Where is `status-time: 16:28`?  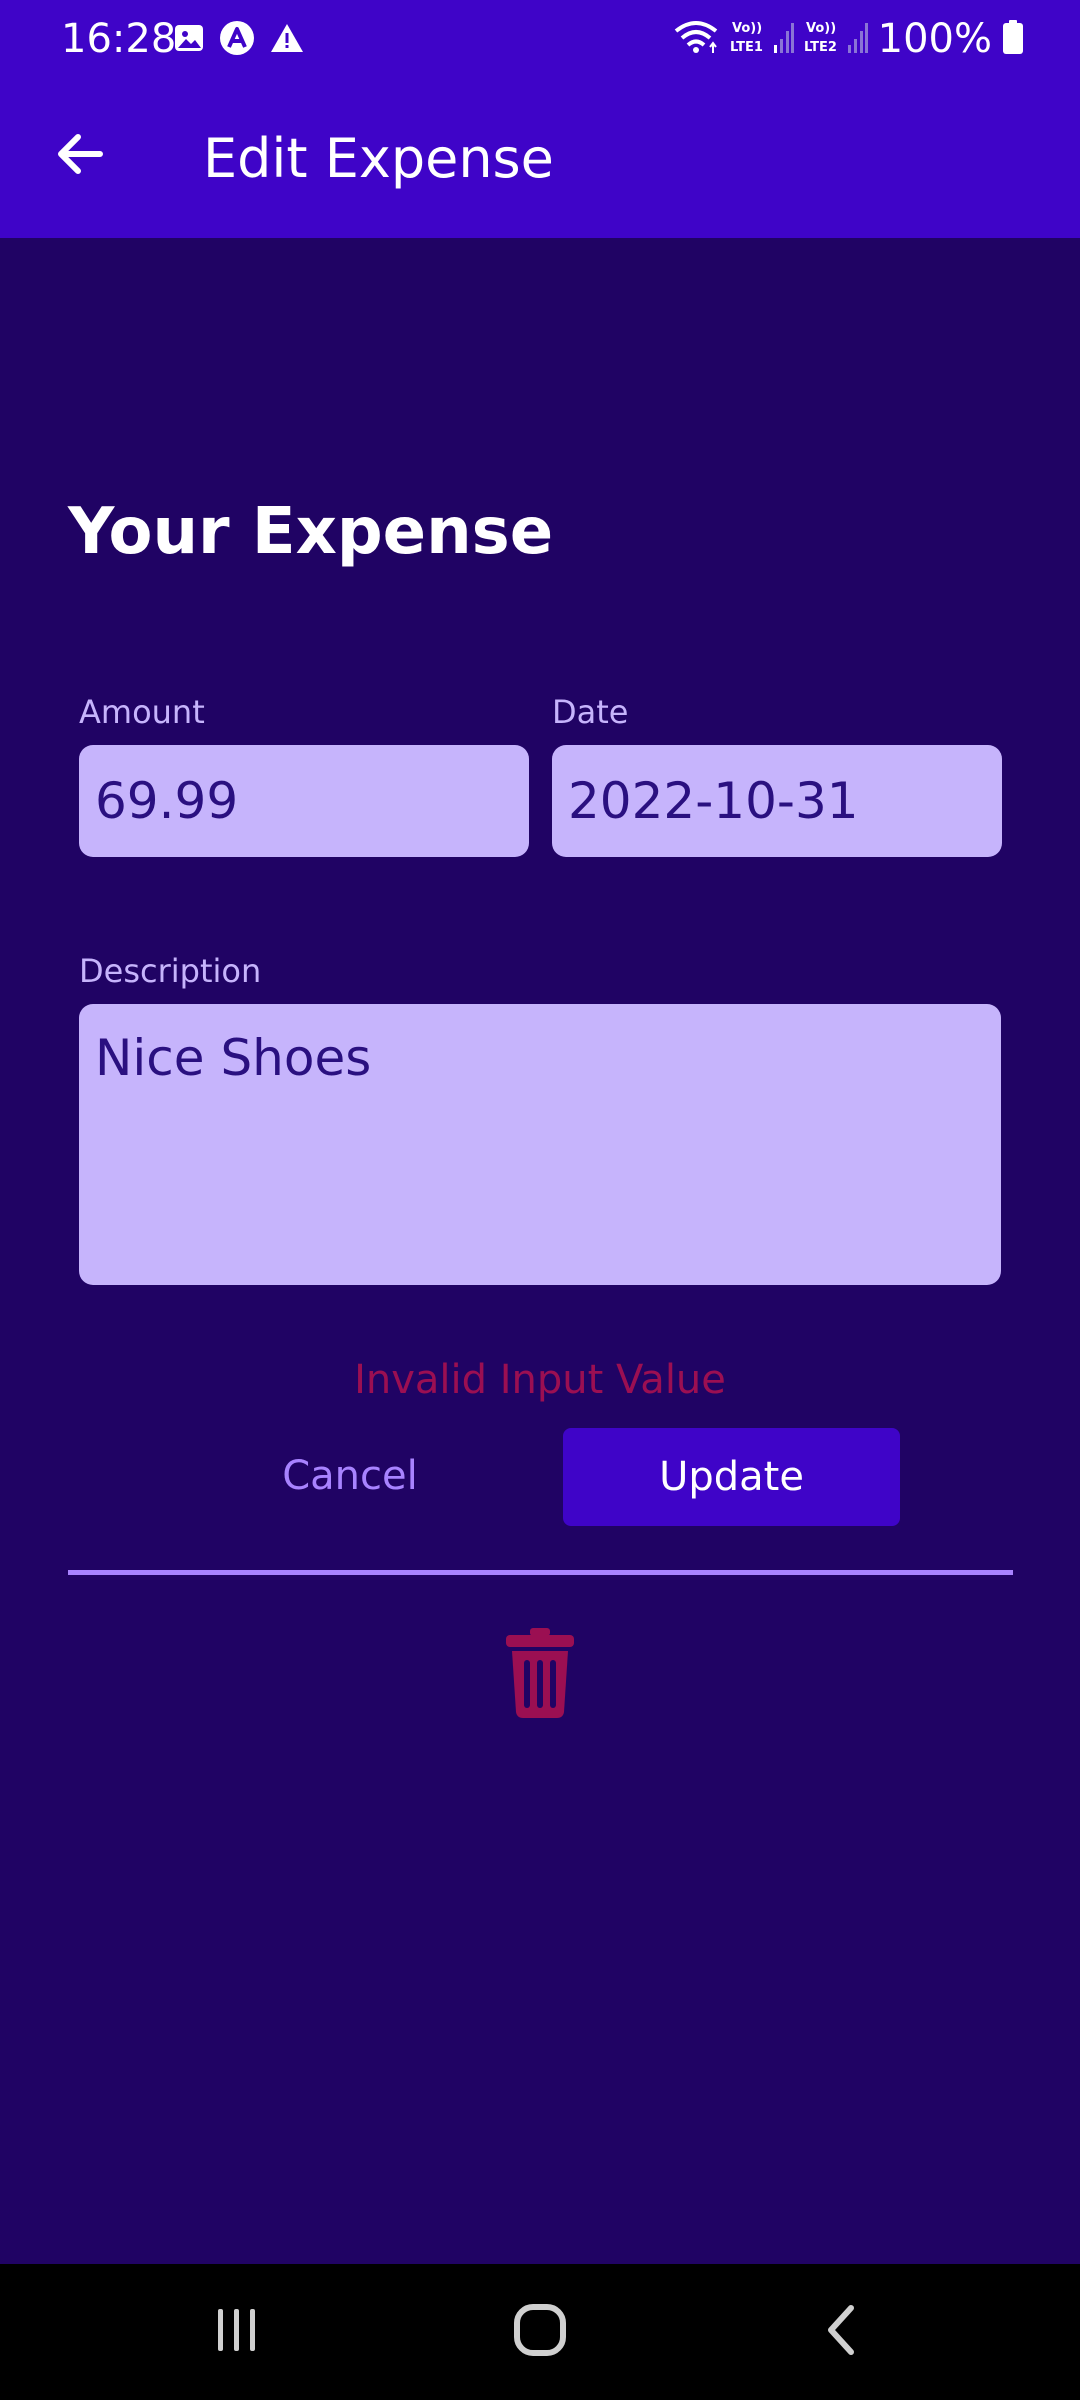 status-time: 16:28 is located at coordinates (119, 39).